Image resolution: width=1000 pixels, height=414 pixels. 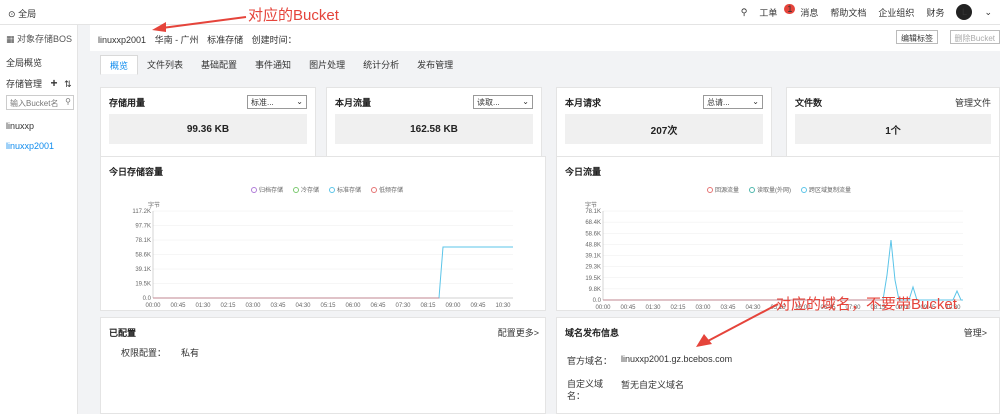 I want to click on annotation-domain: 对应的域名，不要带Bucket, so click(x=866, y=304).